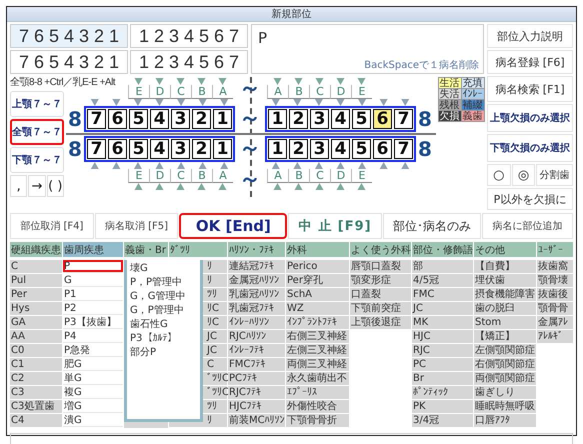  Describe the element at coordinates (450, 104) in the screenshot. I see `legend-chip: 残根` at that location.